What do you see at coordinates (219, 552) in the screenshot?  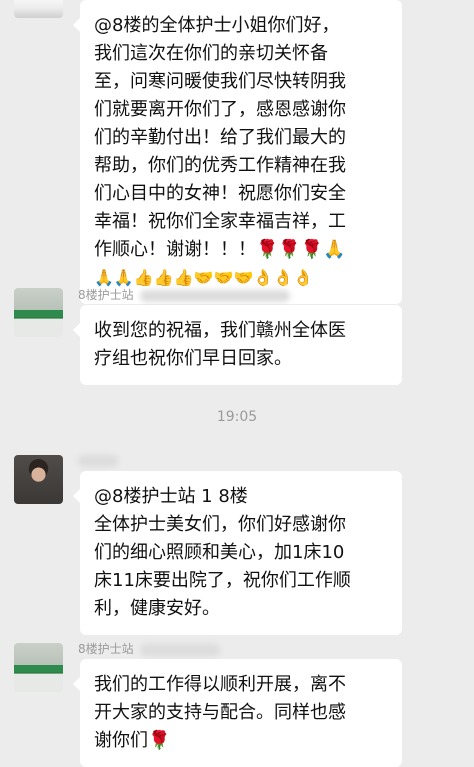 I see `message-line: 们的细心照顾和美心，加1床10` at bounding box center [219, 552].